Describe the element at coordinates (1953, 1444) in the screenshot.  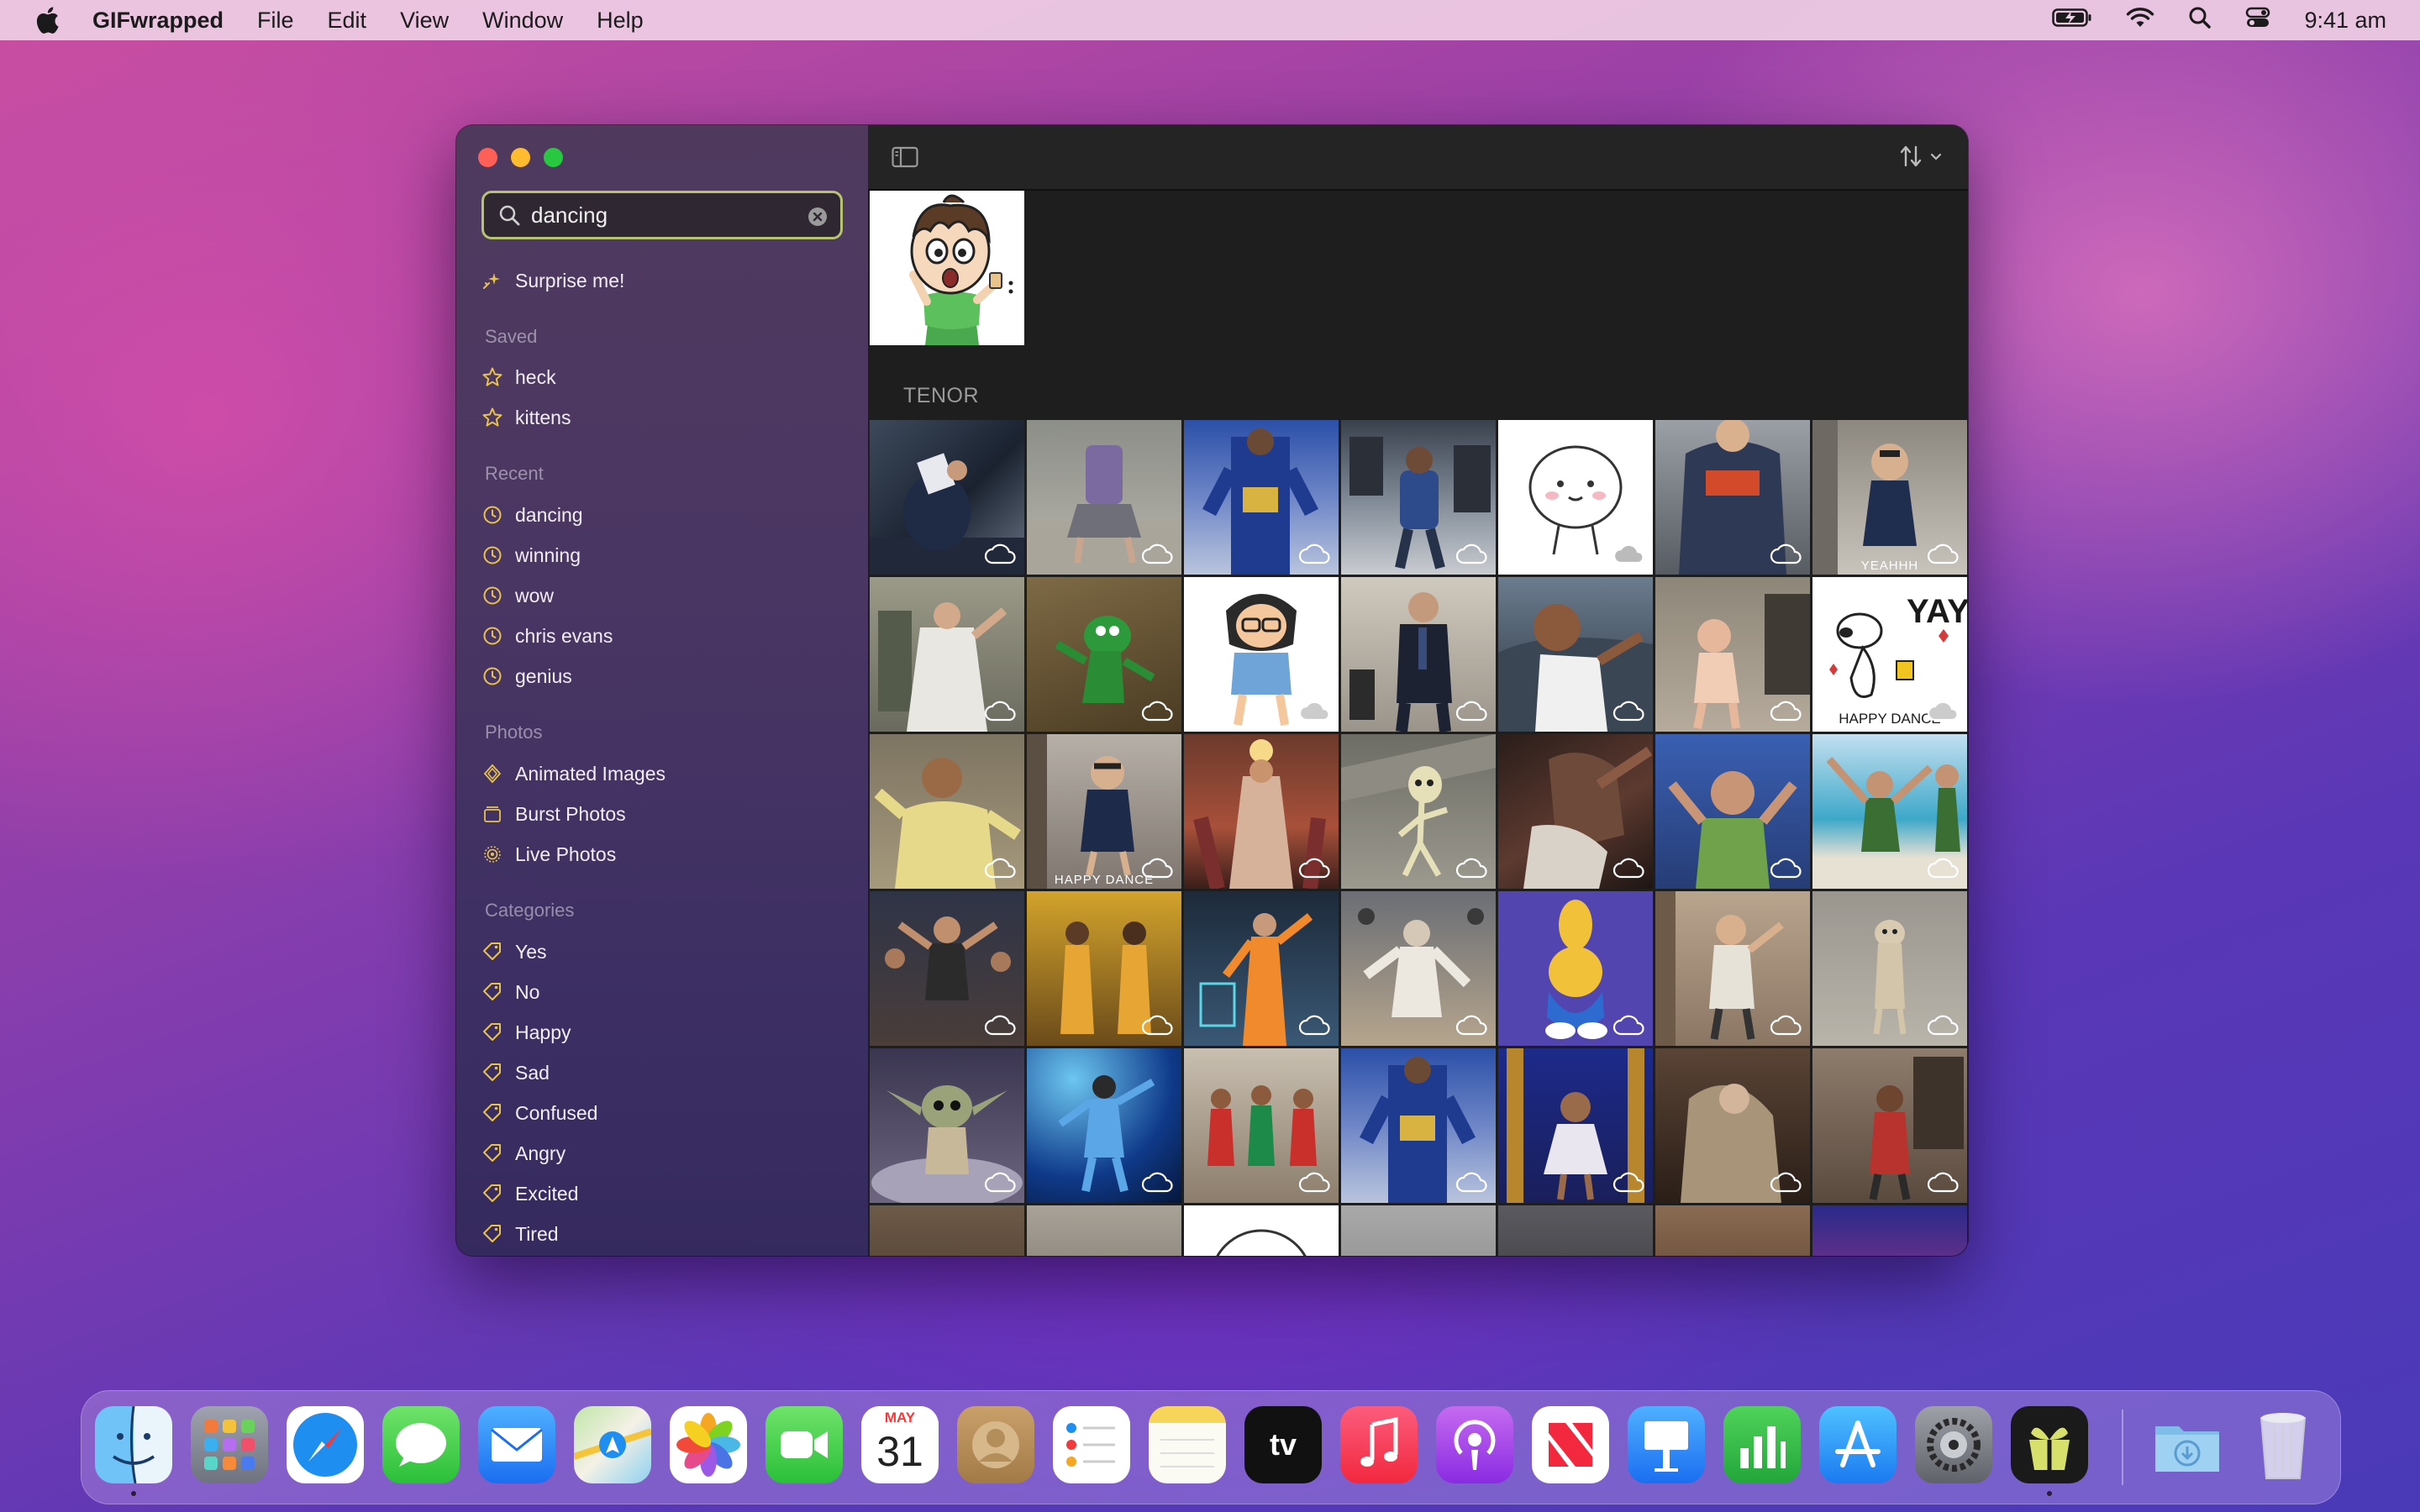
I see `system-preferences-icon` at that location.